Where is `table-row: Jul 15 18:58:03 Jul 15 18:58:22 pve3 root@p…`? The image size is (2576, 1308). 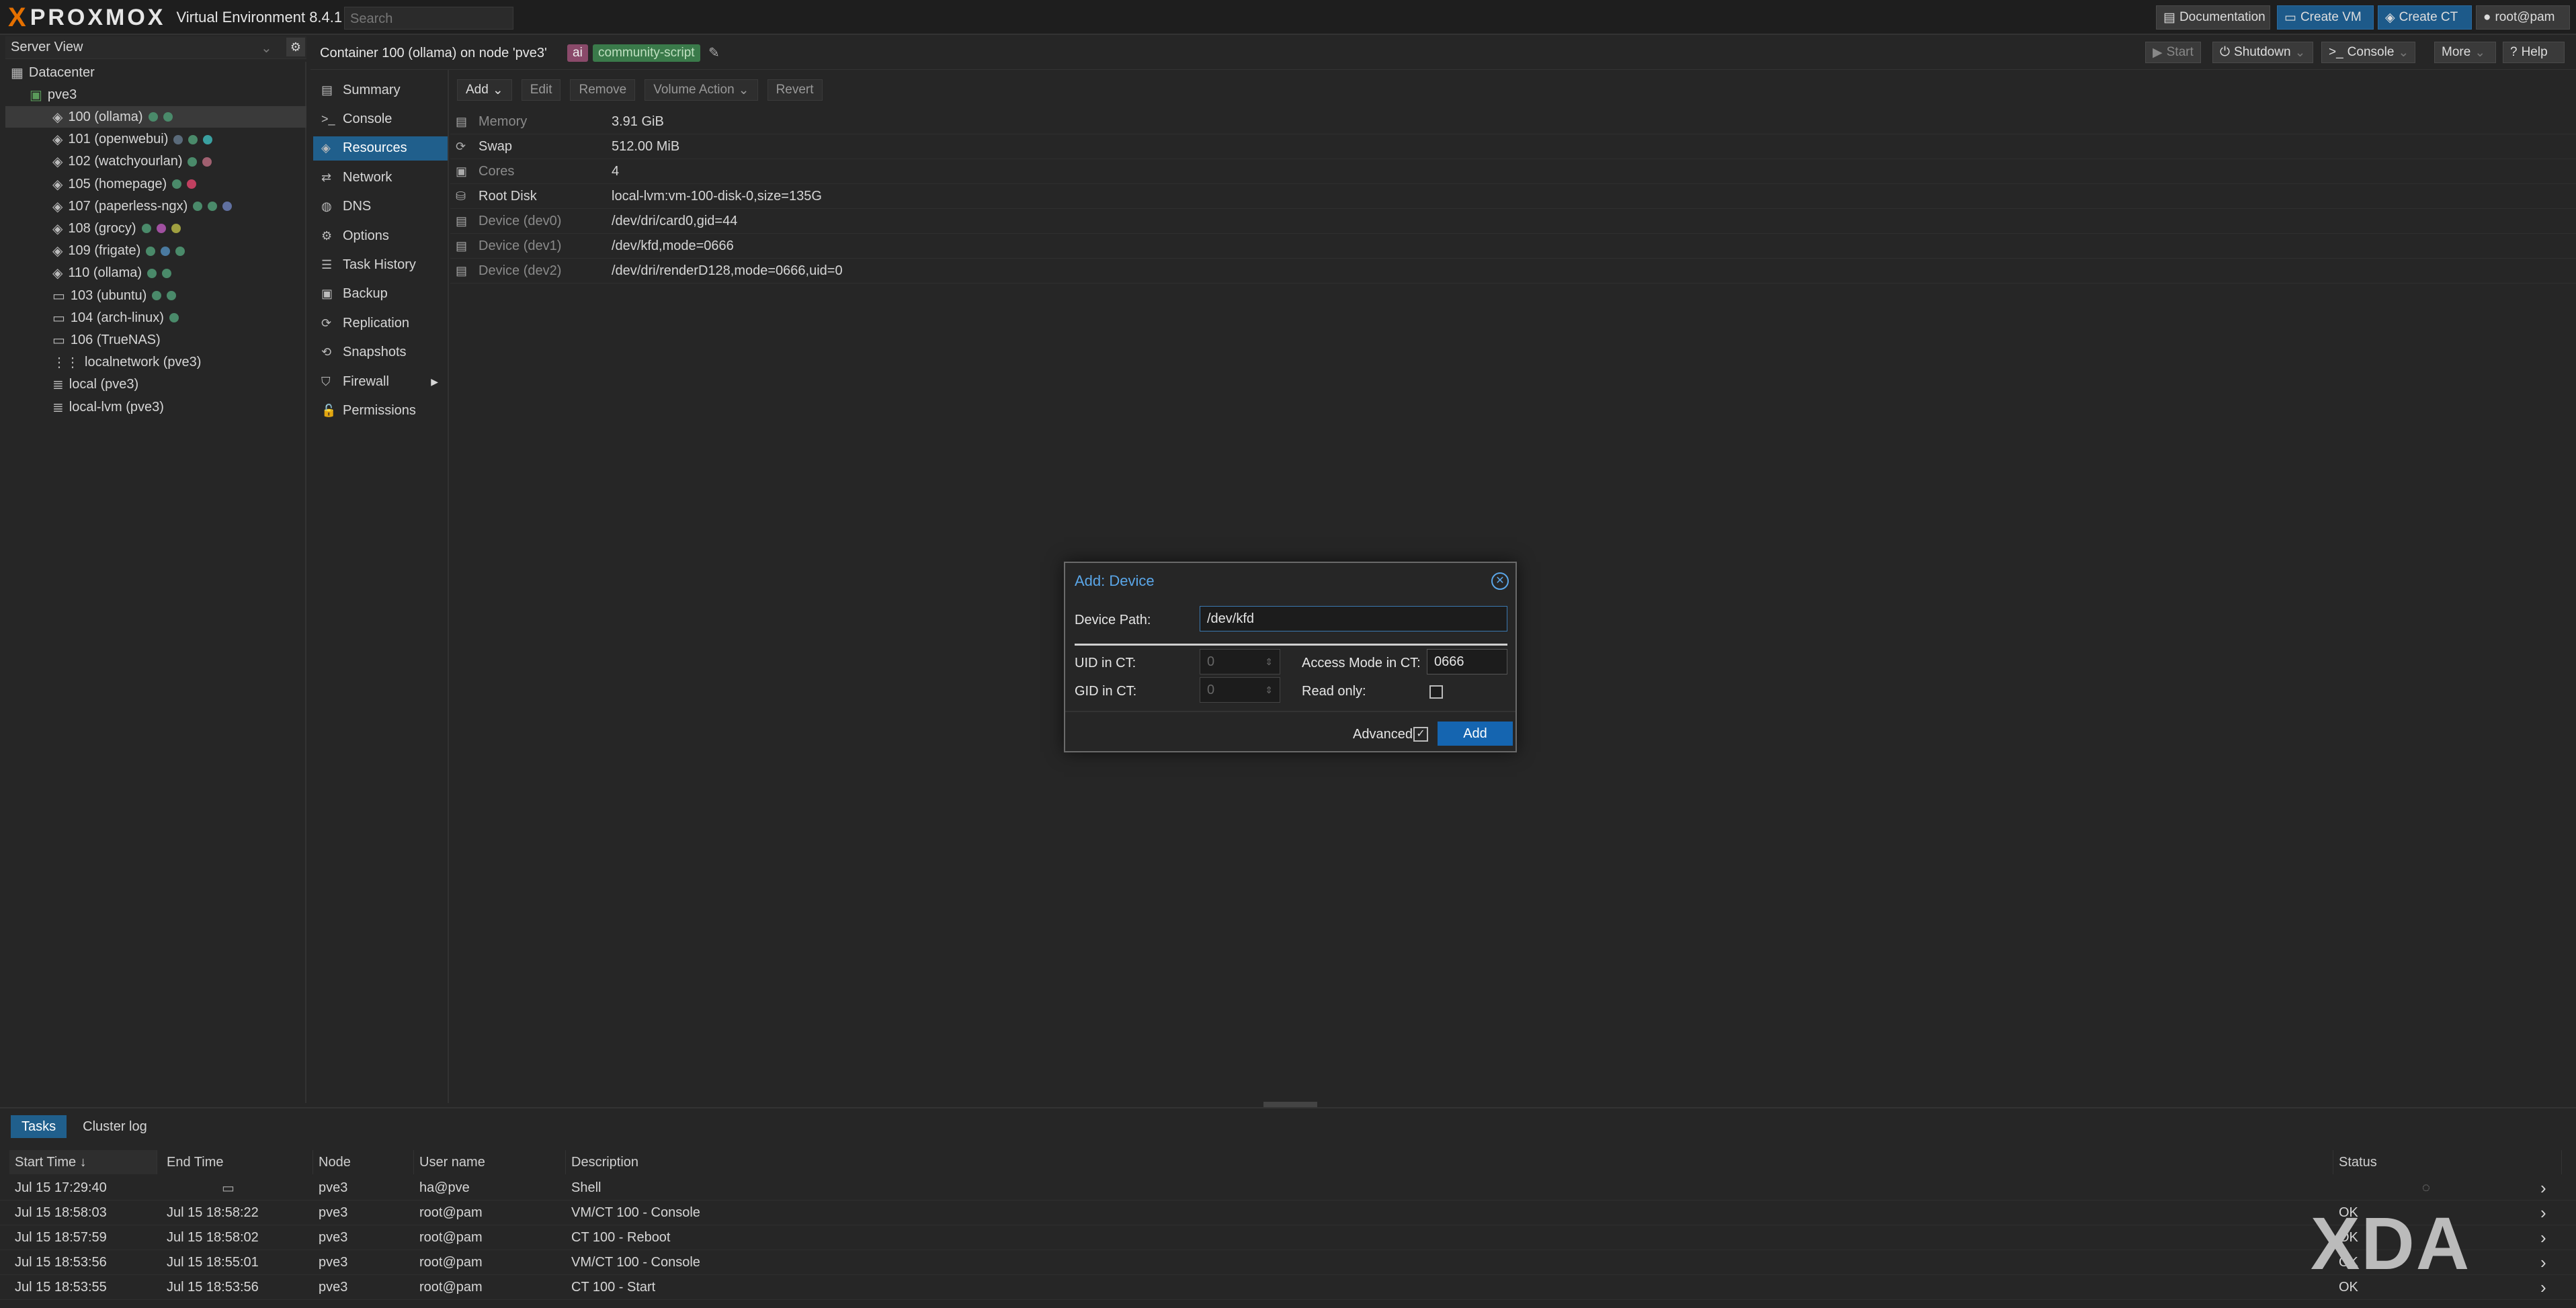
table-row: Jul 15 18:58:03 Jul 15 18:58:22 pve3 root@p… is located at coordinates (1288, 1213).